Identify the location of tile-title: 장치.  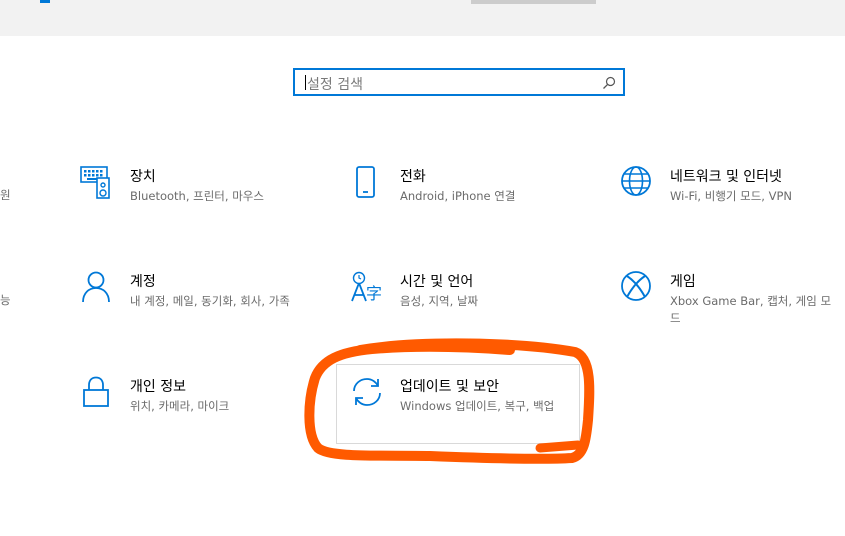
(143, 177).